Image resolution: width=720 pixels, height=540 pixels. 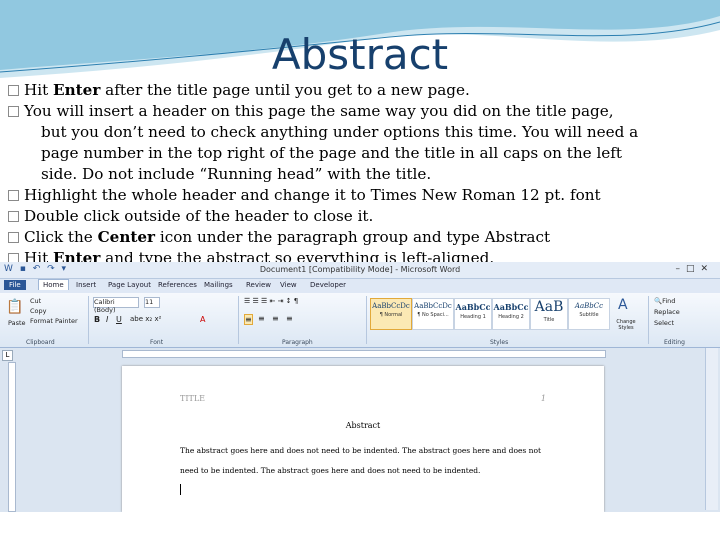 I want to click on tab-mailings: Mailings, so click(x=218, y=285).